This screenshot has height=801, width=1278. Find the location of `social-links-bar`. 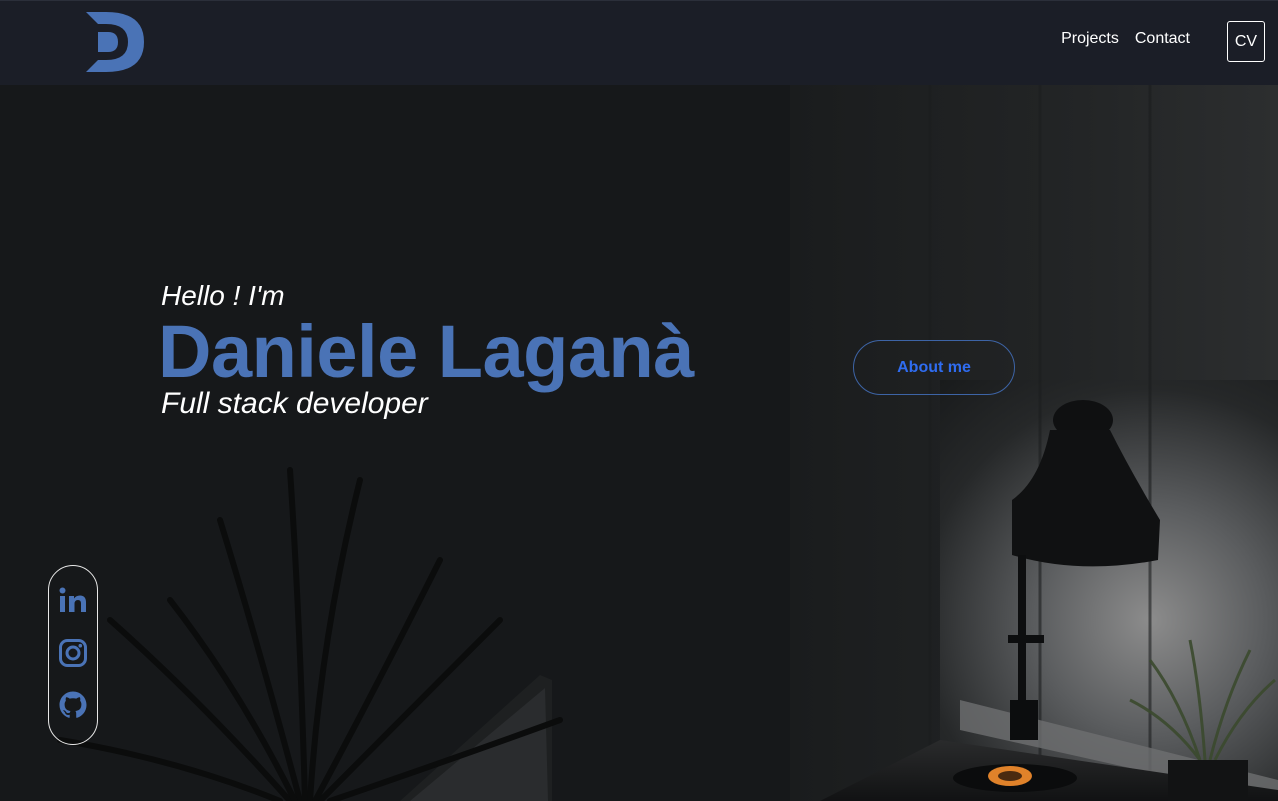

social-links-bar is located at coordinates (73, 655).